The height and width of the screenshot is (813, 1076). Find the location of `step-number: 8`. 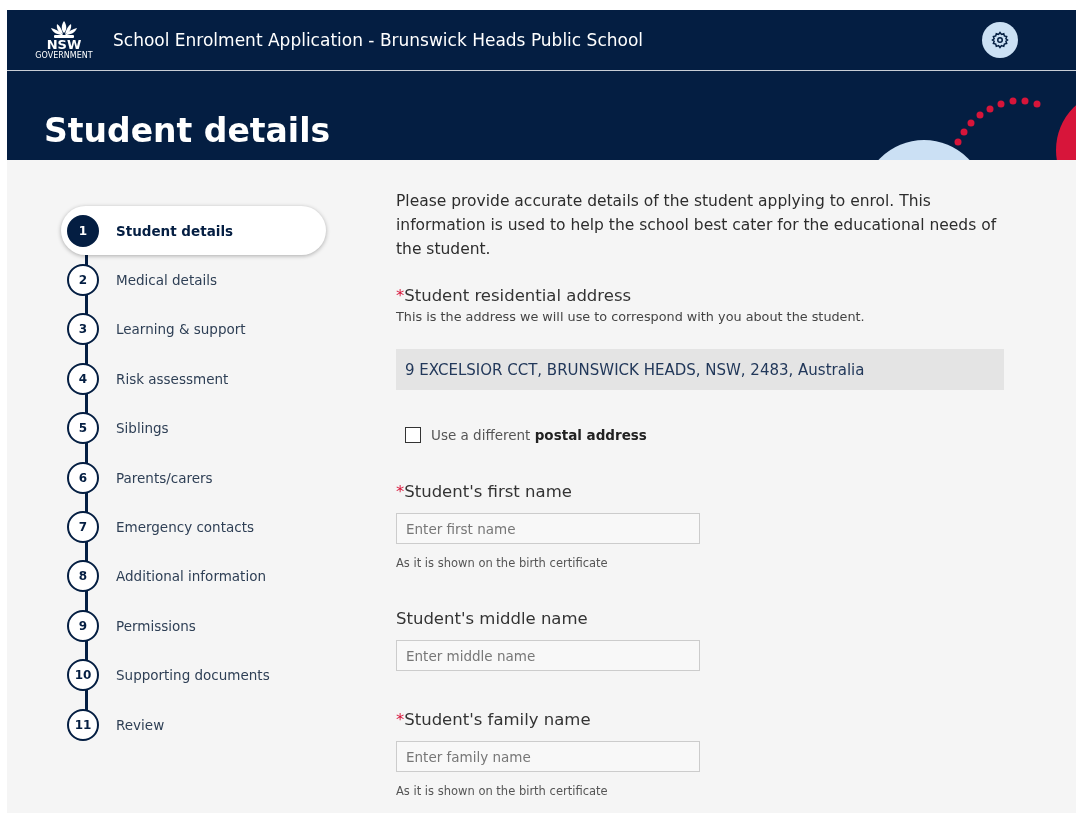

step-number: 8 is located at coordinates (83, 576).